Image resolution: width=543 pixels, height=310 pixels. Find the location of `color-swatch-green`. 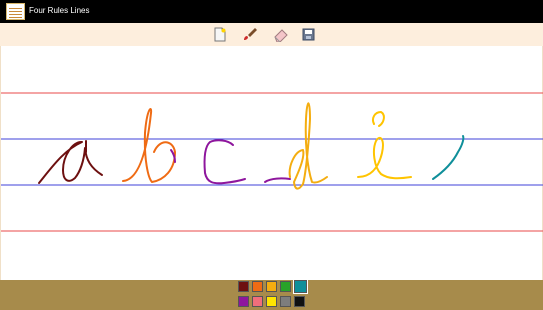

color-swatch-green is located at coordinates (285, 286).